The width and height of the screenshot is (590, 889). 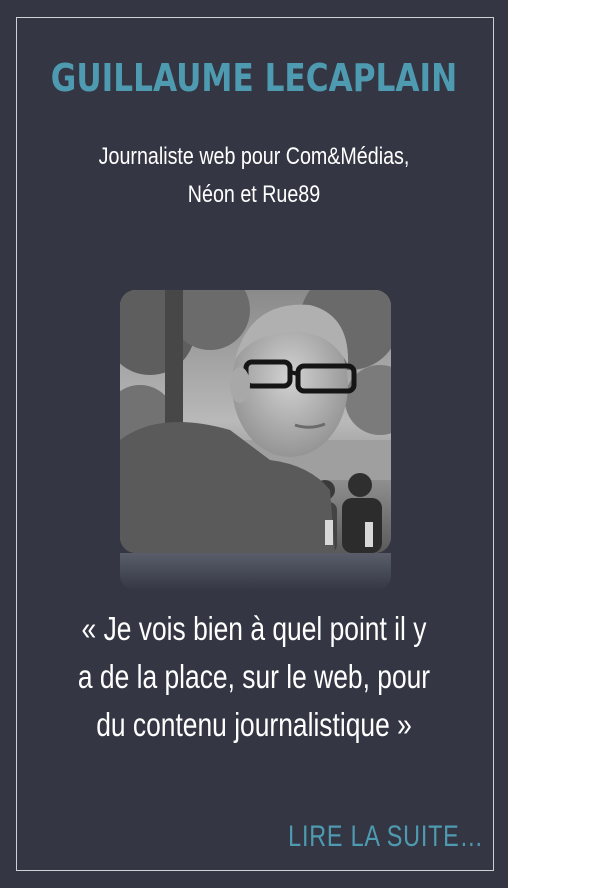 I want to click on profile-role-line: Néon et Rue89, so click(x=254, y=194).